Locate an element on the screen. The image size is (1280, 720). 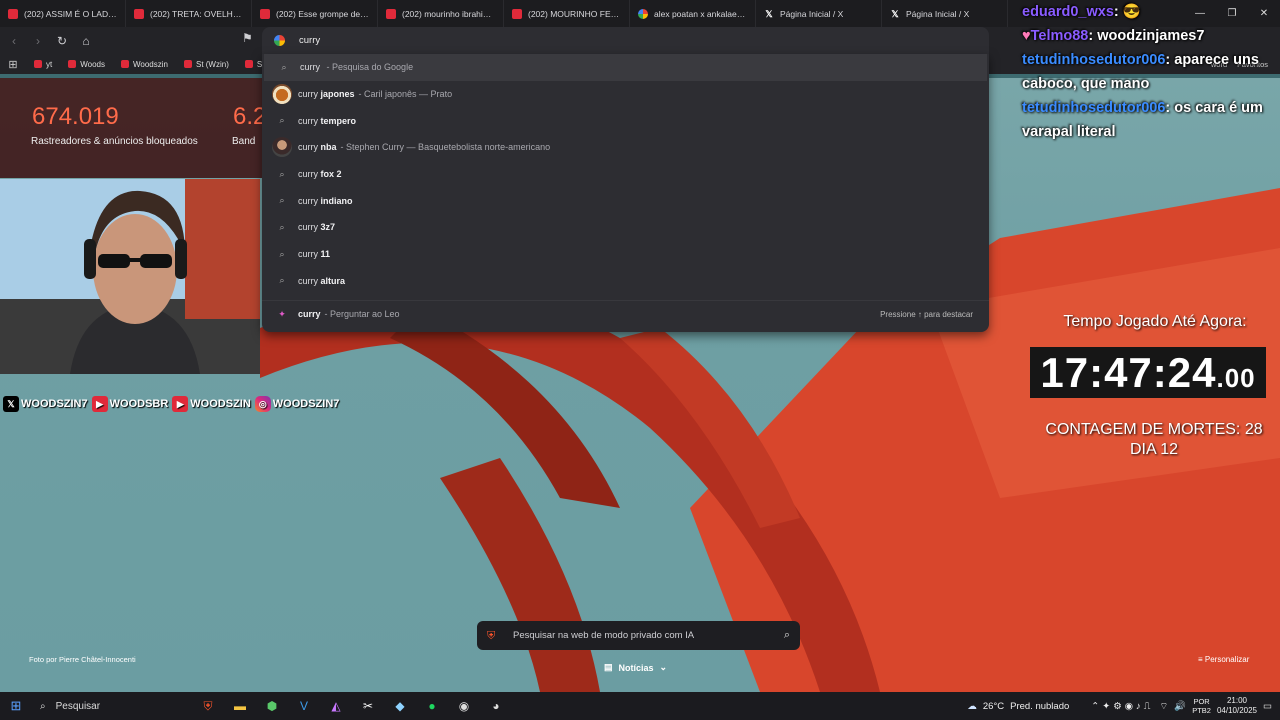
browser-tab: (202) TRETA: OVELHERA H is located at coordinates (189, 13).